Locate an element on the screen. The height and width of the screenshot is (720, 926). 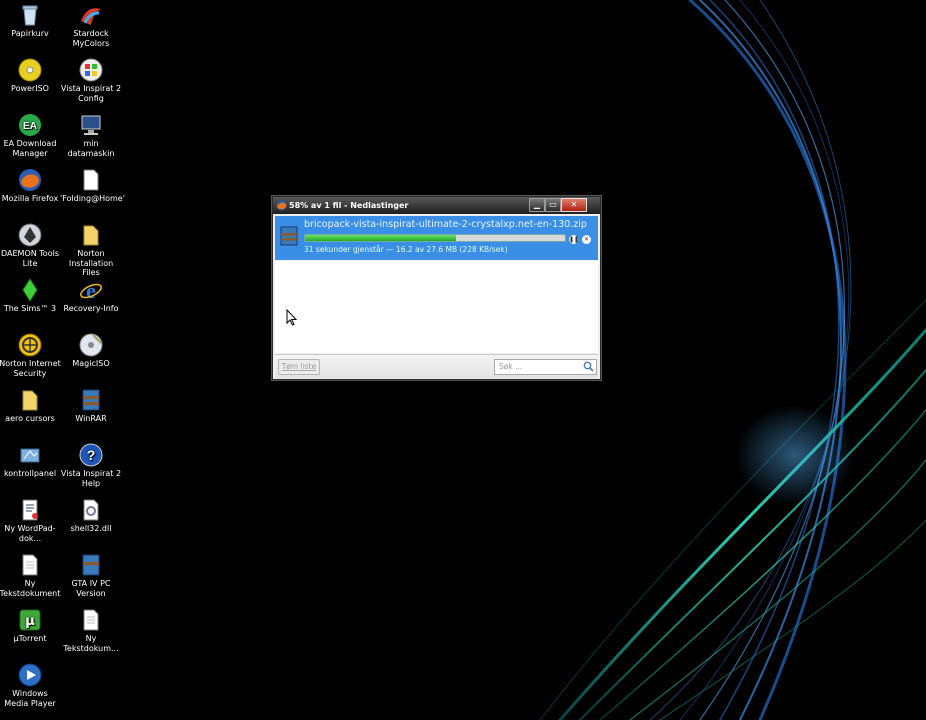
desktop-icon-windows-media-player: Windows Media Player is located at coordinates (30, 685).